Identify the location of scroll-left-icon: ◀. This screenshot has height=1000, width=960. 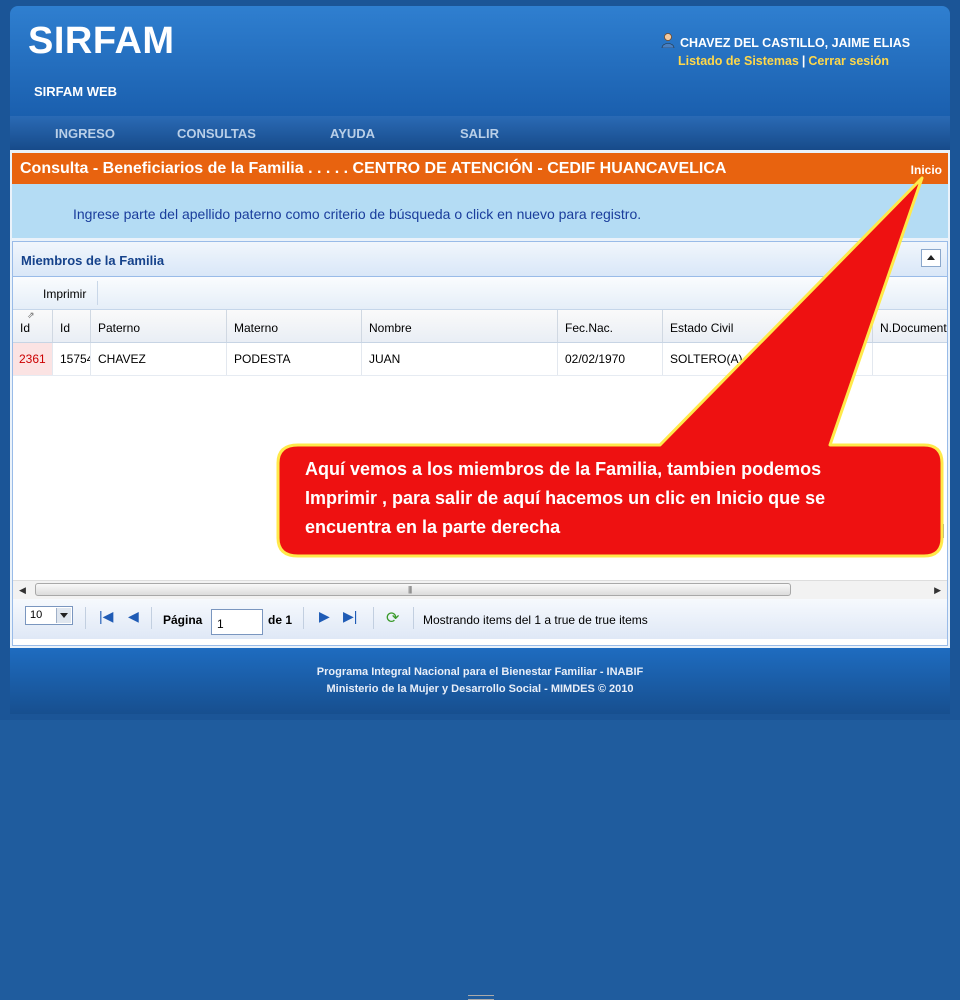
(22, 590).